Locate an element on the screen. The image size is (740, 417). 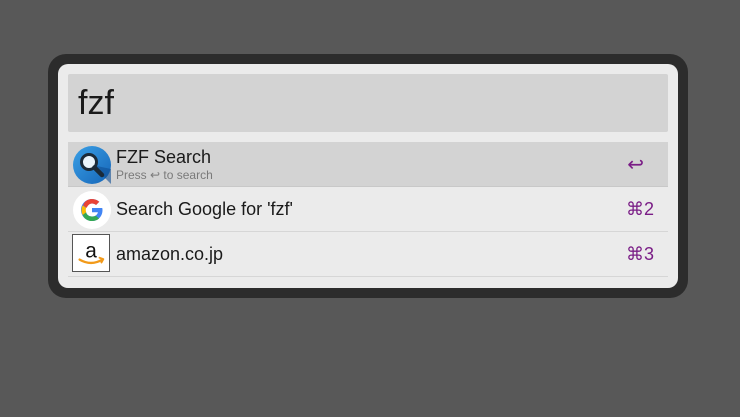
magnifier-icon is located at coordinates (92, 165).